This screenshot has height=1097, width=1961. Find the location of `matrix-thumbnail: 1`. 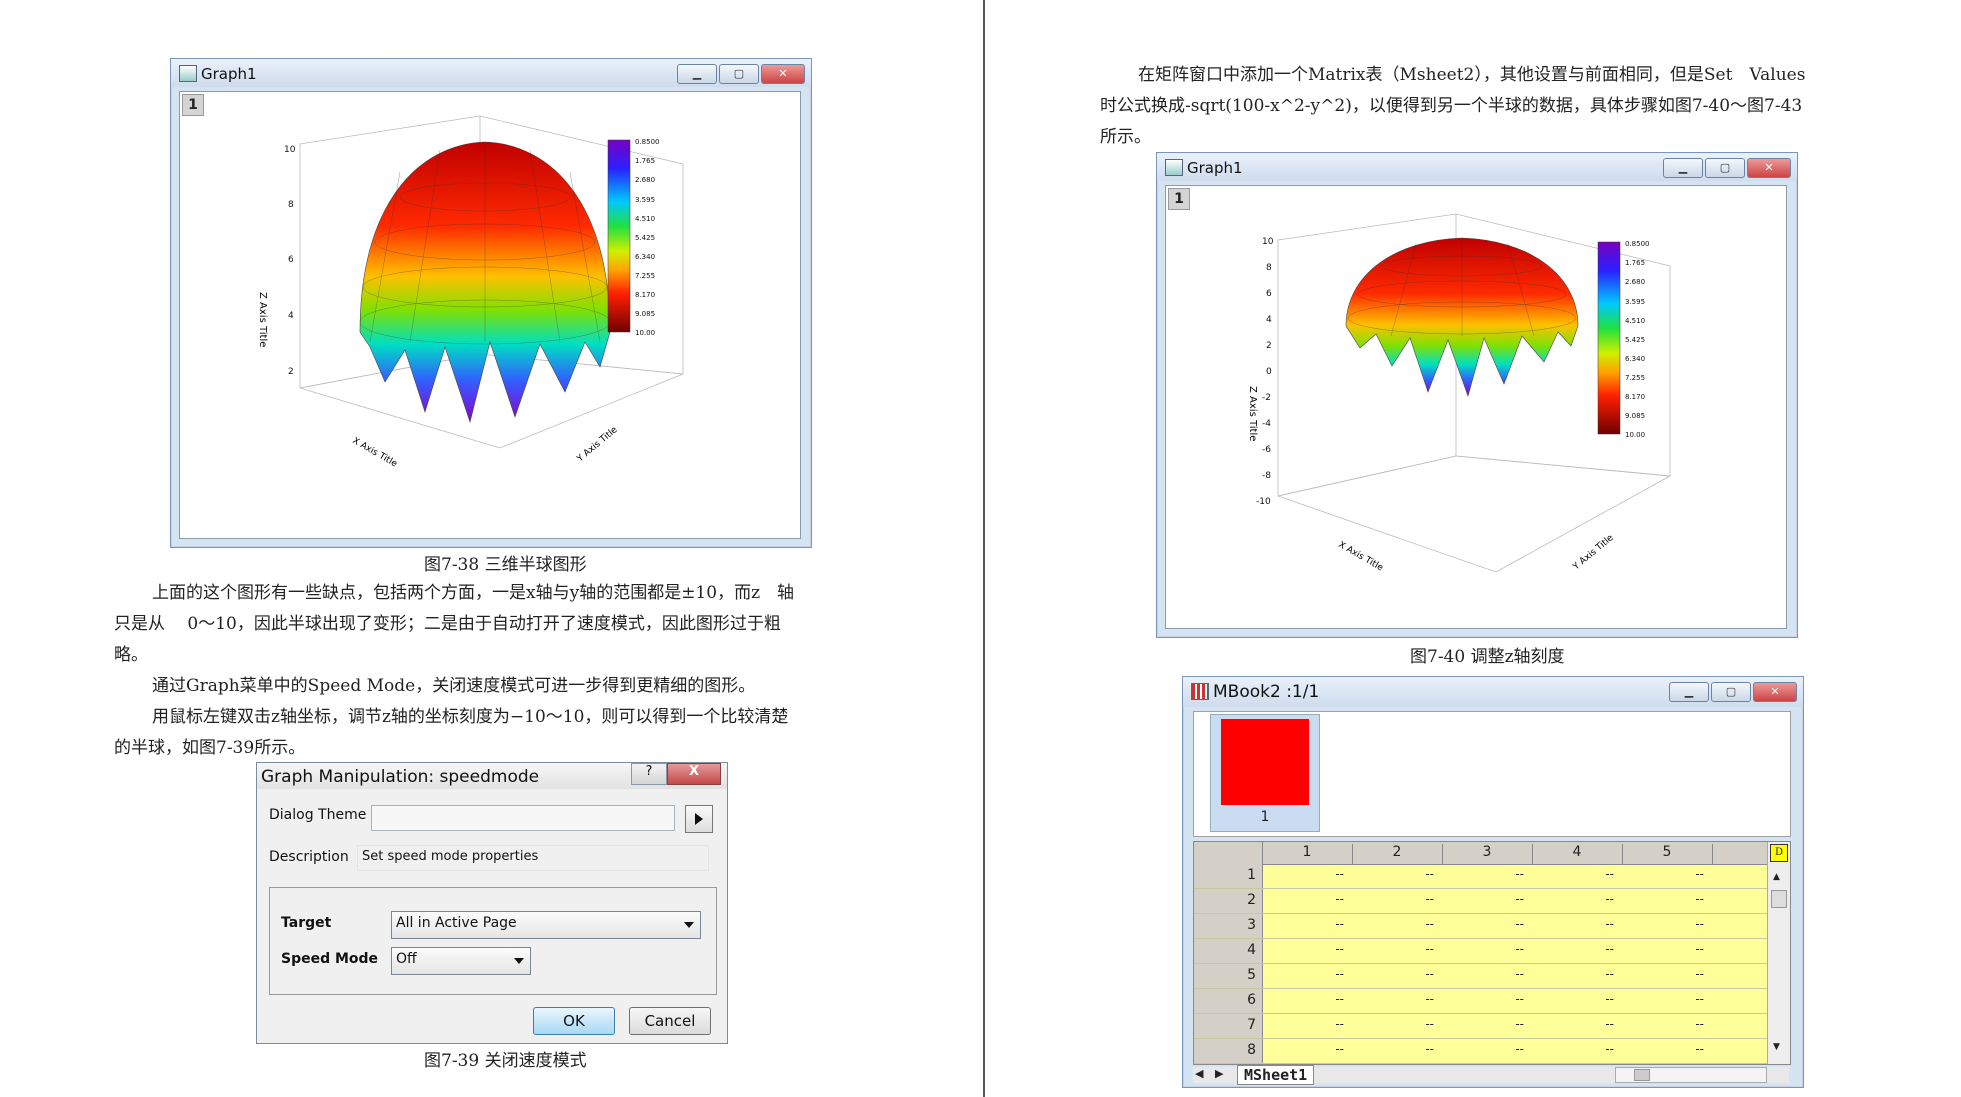

matrix-thumbnail: 1 is located at coordinates (1265, 773).